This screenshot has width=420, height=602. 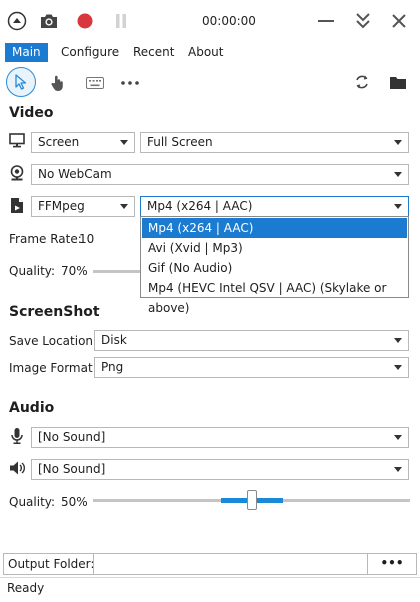 I want to click on speaker-icon, so click(x=18, y=469).